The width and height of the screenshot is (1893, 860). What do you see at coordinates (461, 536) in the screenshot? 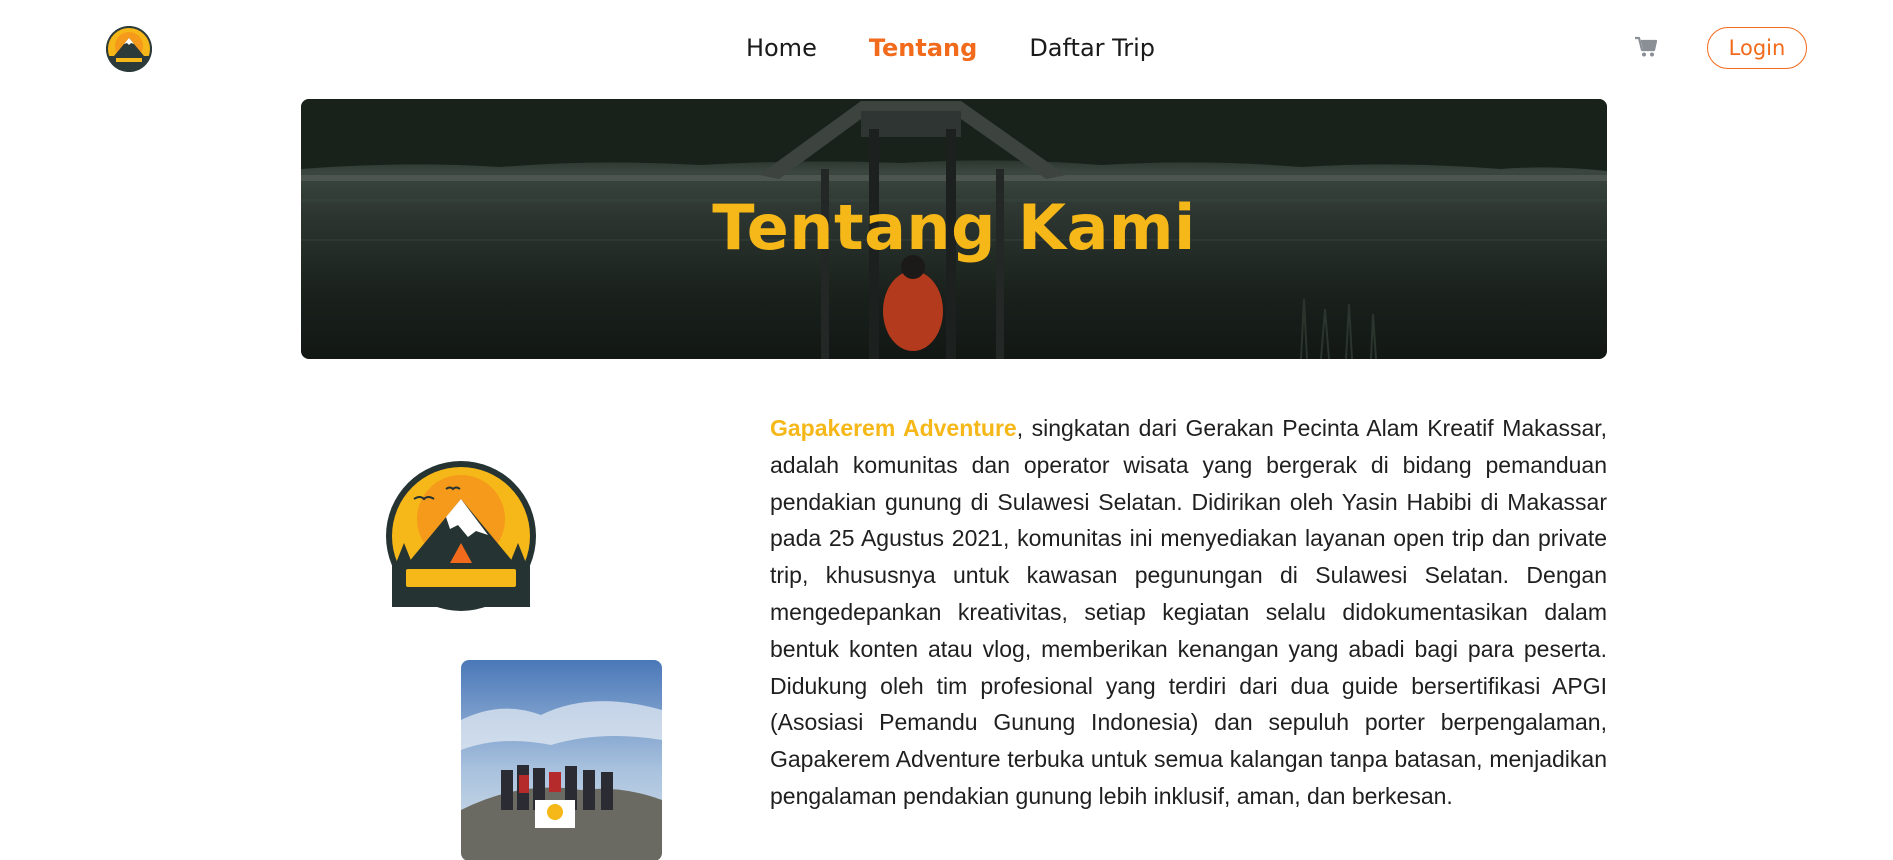
I see `gapakerem-badge-logo` at bounding box center [461, 536].